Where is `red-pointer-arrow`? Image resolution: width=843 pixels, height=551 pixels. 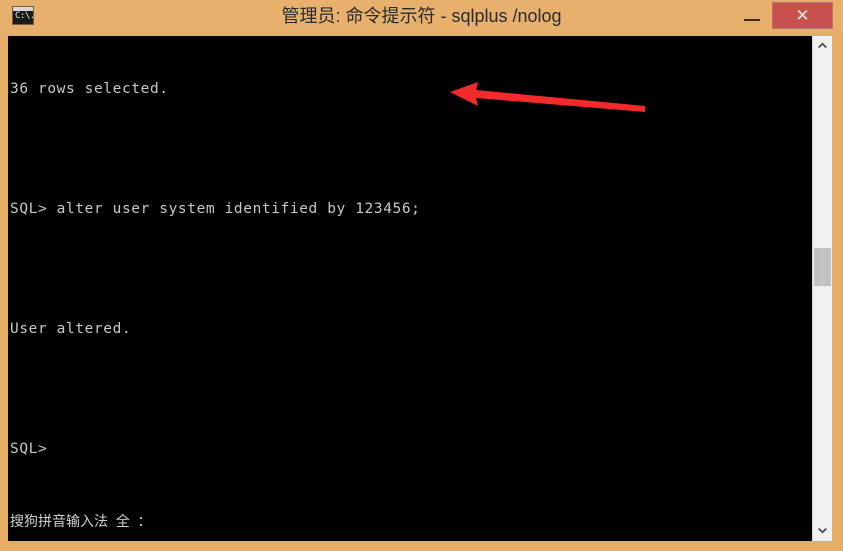 red-pointer-arrow is located at coordinates (547, 97).